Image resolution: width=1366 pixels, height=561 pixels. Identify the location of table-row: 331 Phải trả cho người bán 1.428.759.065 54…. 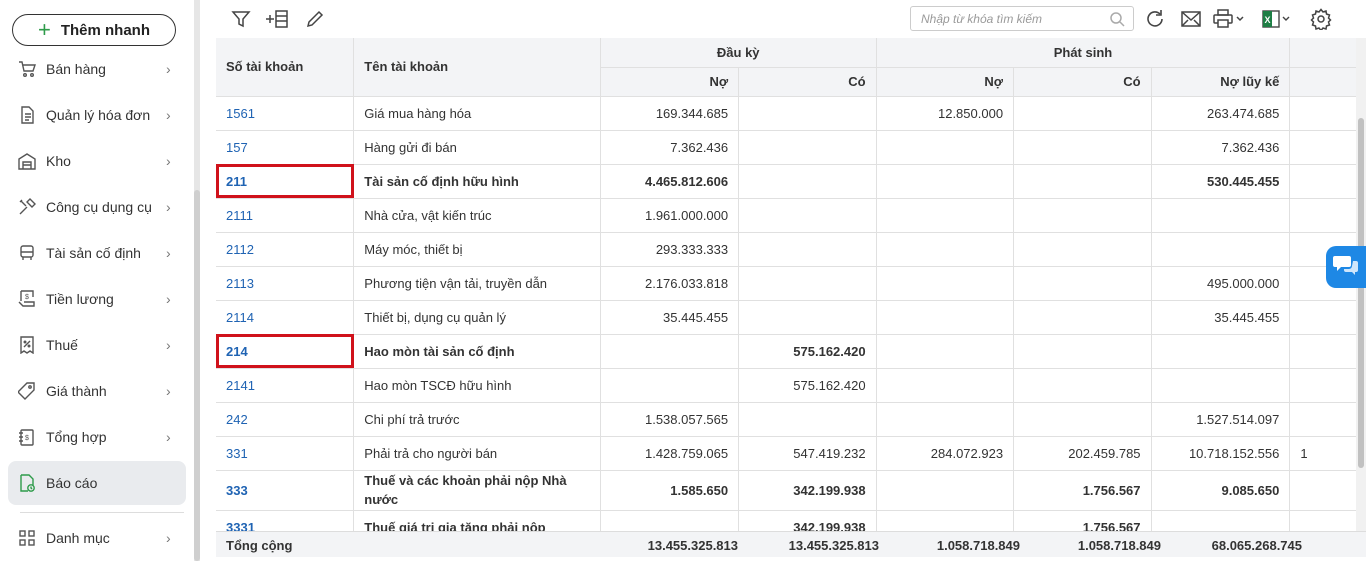
(791, 453).